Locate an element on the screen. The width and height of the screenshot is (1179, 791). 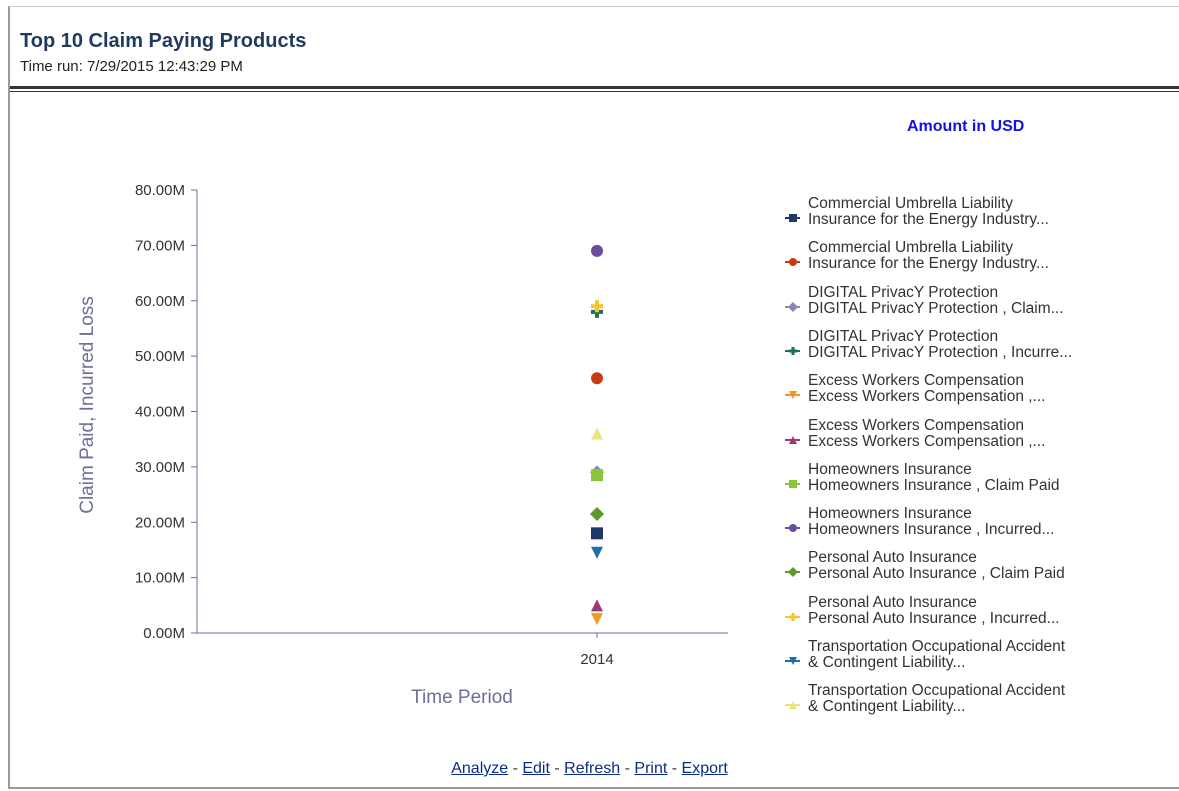
y-tick-label: 30.00M is located at coordinates (160, 467).